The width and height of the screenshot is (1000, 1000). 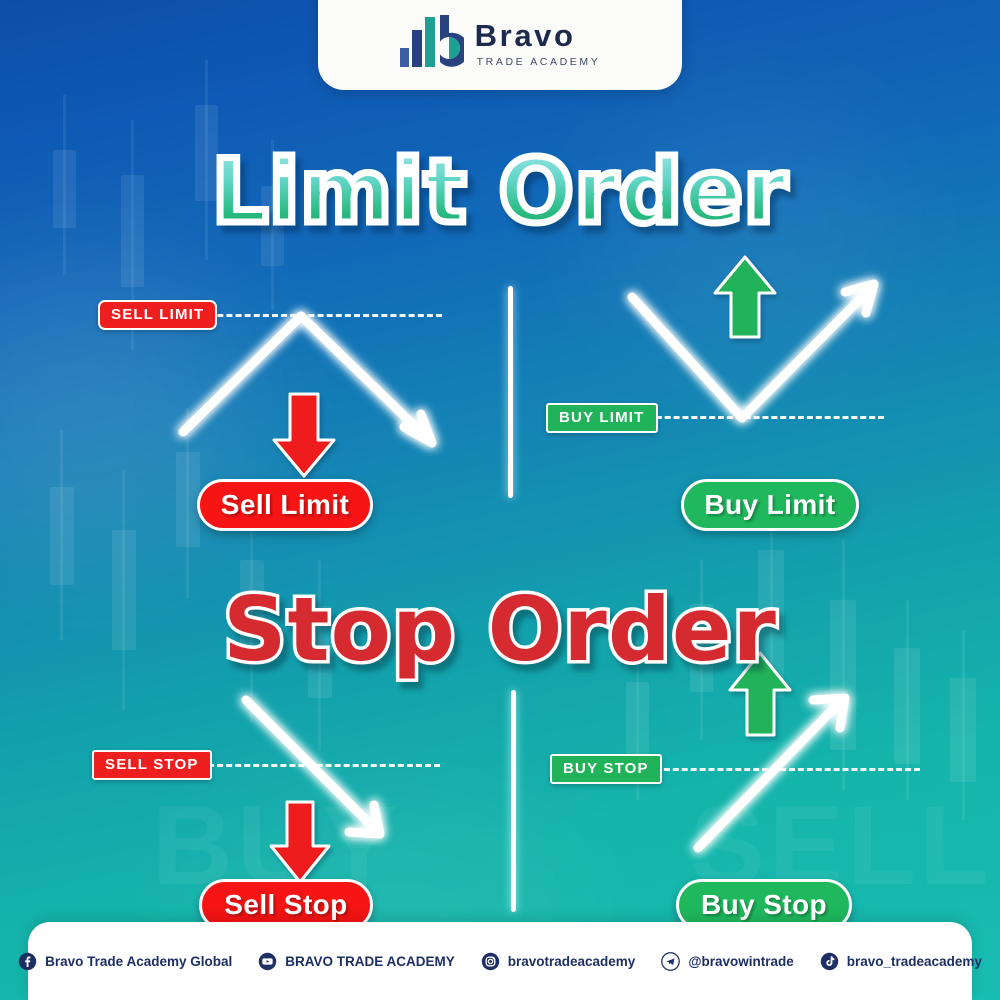 I want to click on sell-stop-button-label: Sell Stop, so click(x=286, y=904).